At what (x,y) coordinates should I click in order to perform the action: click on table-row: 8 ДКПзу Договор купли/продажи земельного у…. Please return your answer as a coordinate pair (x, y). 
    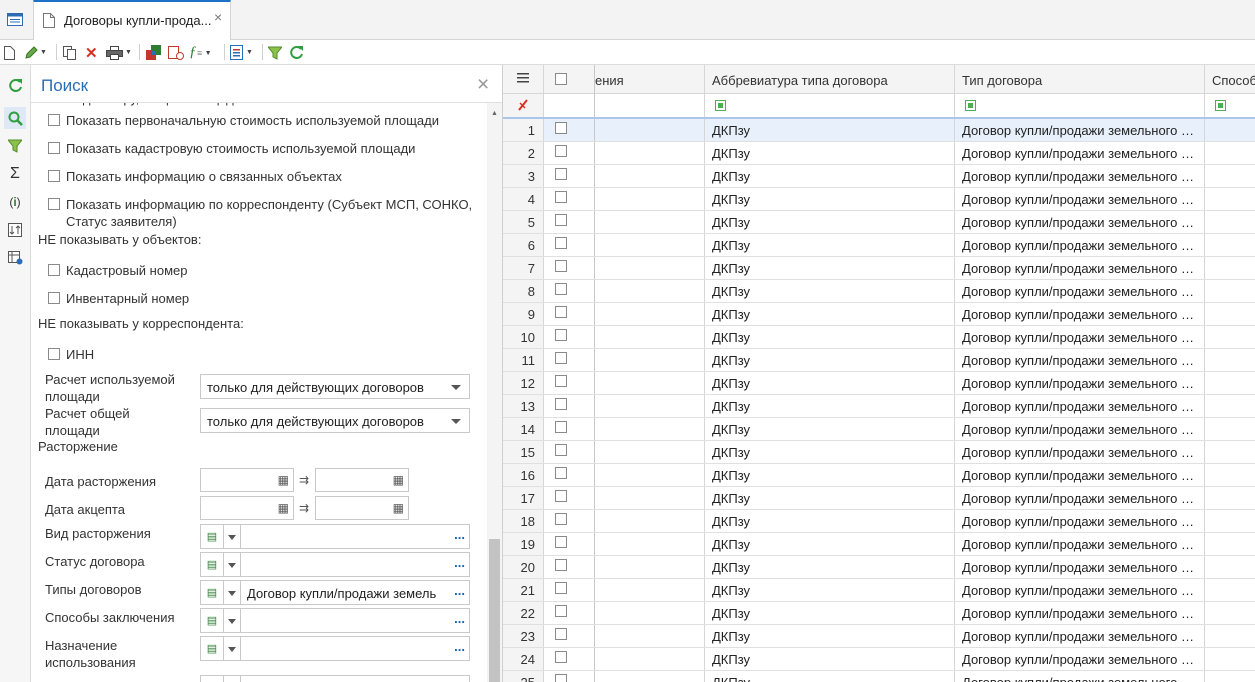
    Looking at the image, I should click on (879, 291).